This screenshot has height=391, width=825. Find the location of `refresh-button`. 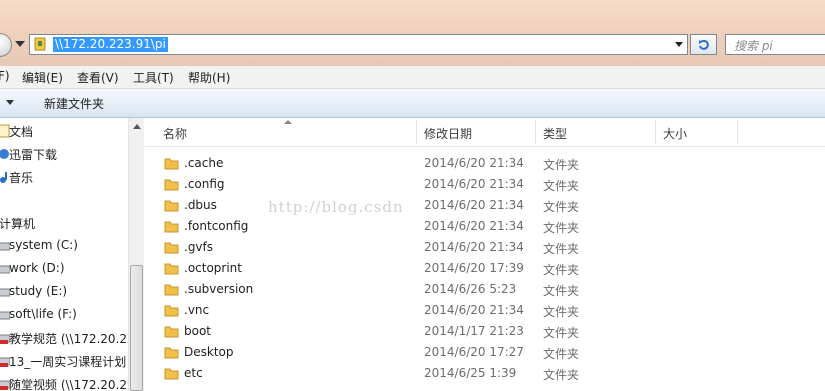

refresh-button is located at coordinates (703, 44).